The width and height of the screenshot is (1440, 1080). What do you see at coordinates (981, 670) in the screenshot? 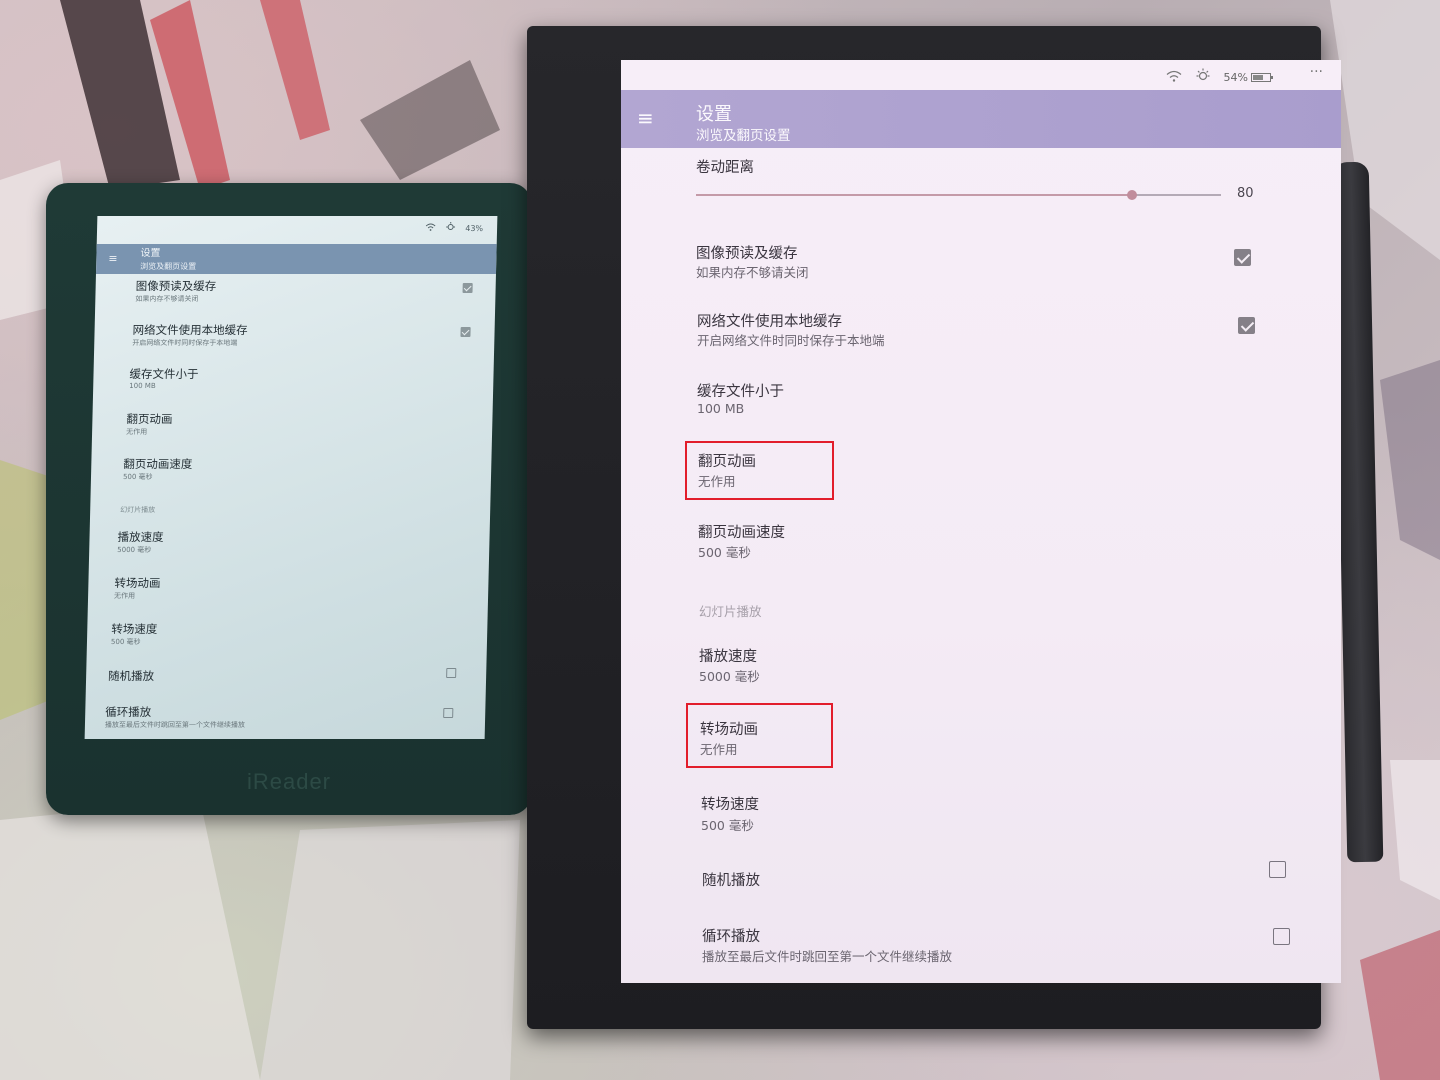
I see `setting-play-speed: 播放速度 5000 毫秒` at bounding box center [981, 670].